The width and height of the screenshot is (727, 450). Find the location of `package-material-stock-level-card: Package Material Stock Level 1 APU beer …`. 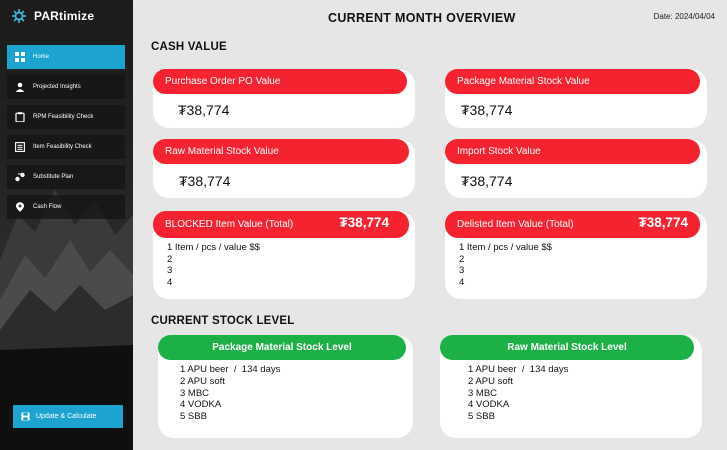

package-material-stock-level-card: Package Material Stock Level 1 APU beer … is located at coordinates (285, 386).